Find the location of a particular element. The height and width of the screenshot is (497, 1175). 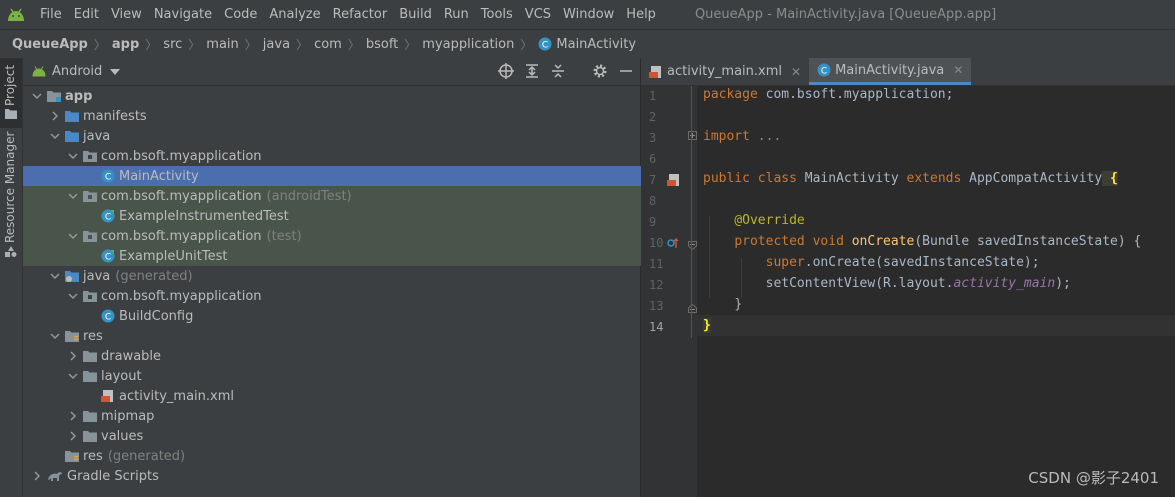

breadcrumb-myapplication: myapplication is located at coordinates (468, 44).